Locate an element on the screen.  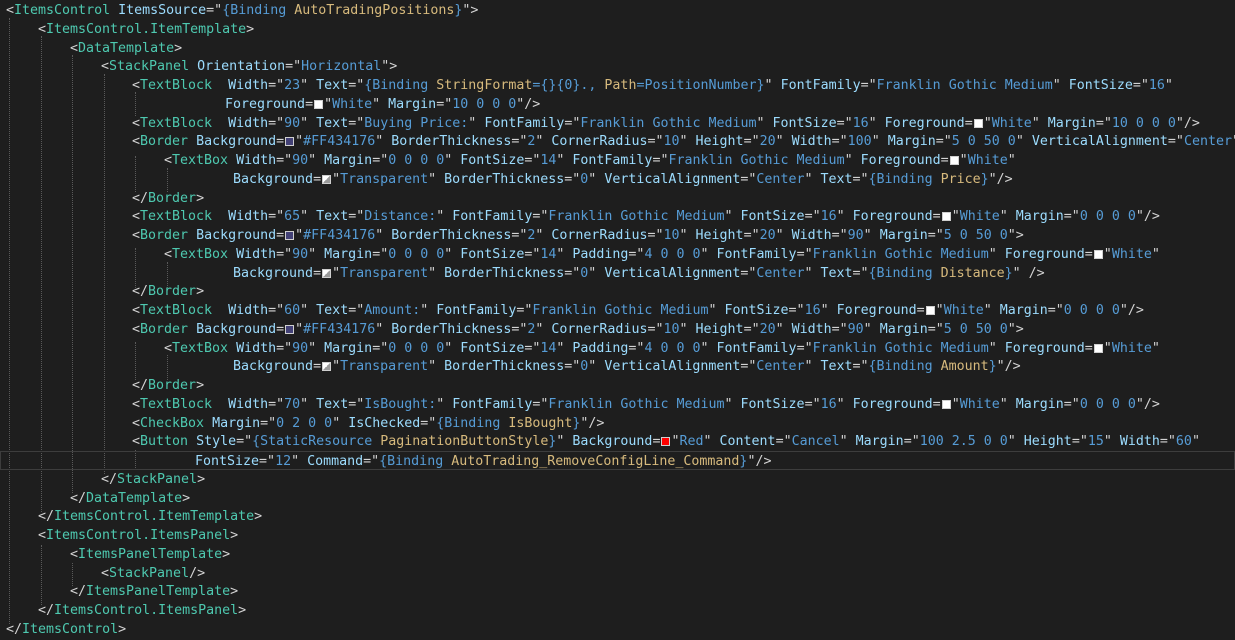
attribute-value: Amount: is located at coordinates (392, 310).